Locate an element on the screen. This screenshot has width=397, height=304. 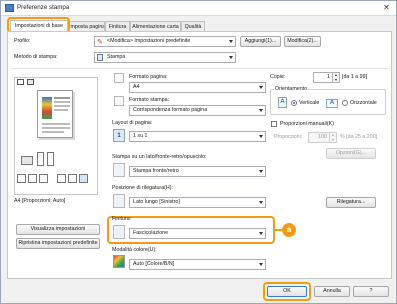
output-size-icon is located at coordinates (119, 101).